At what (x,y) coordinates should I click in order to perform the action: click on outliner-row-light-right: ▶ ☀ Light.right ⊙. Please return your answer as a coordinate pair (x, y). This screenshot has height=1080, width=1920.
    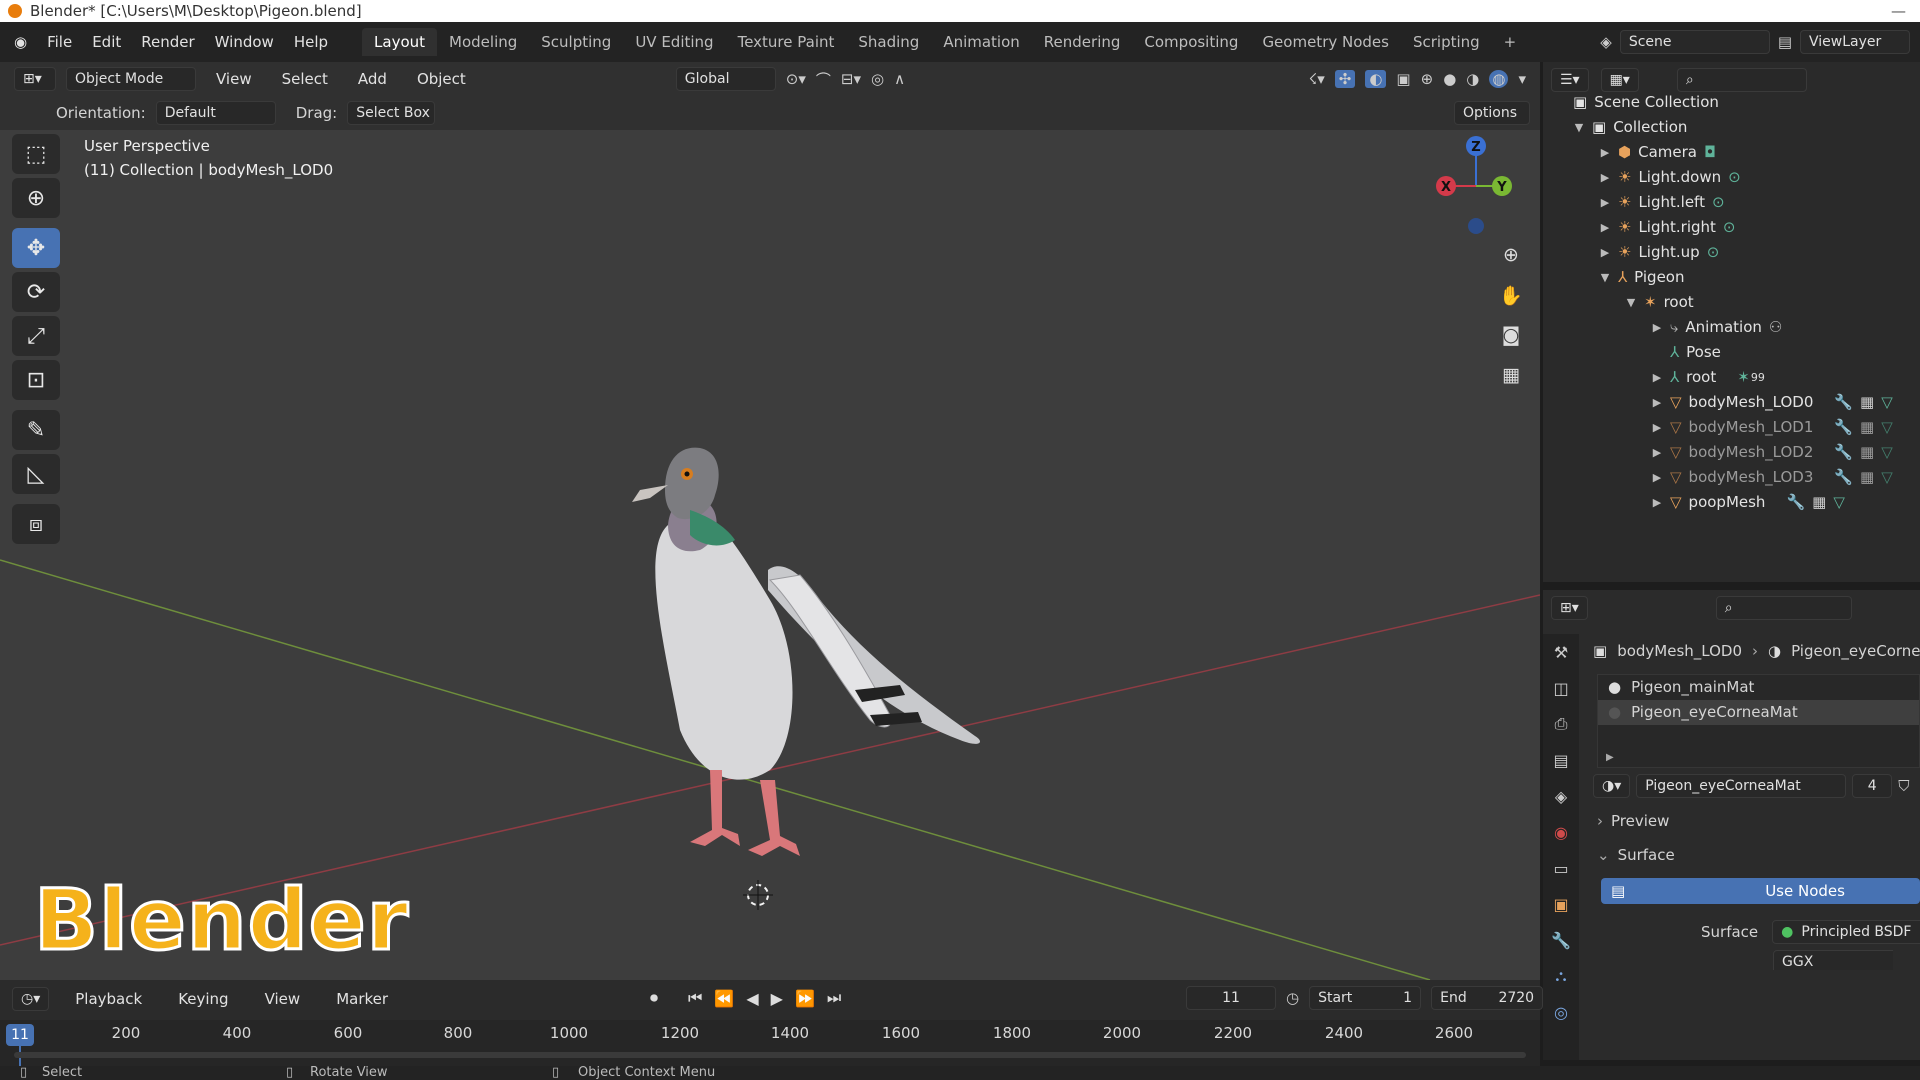
    Looking at the image, I should click on (1667, 227).